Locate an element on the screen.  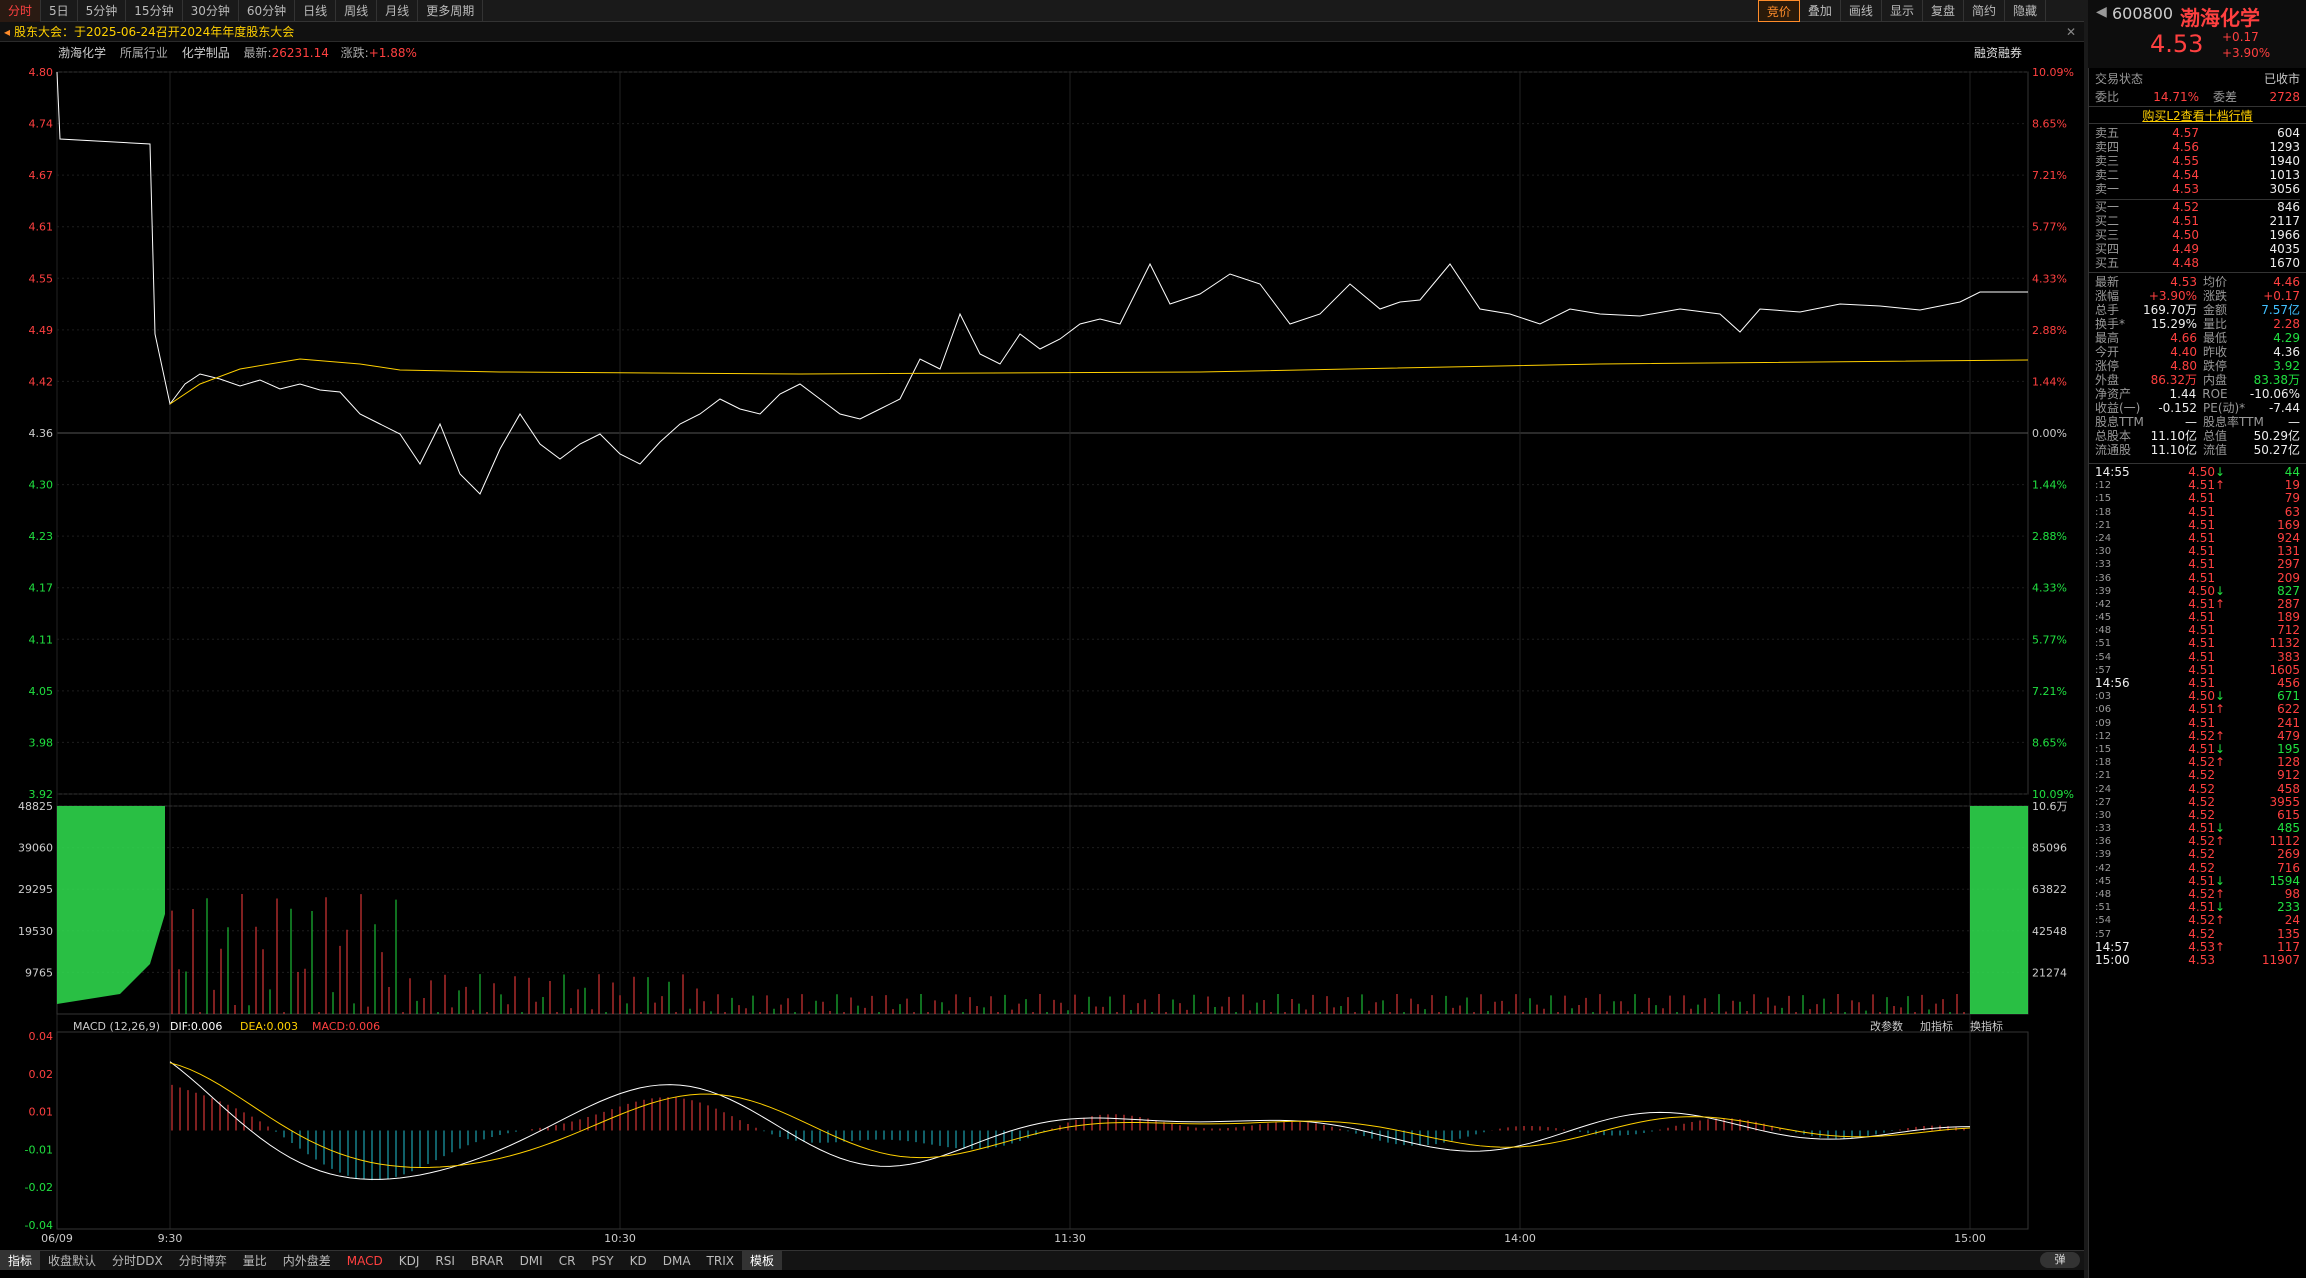
book-volume: 4035 is located at coordinates (2284, 249).